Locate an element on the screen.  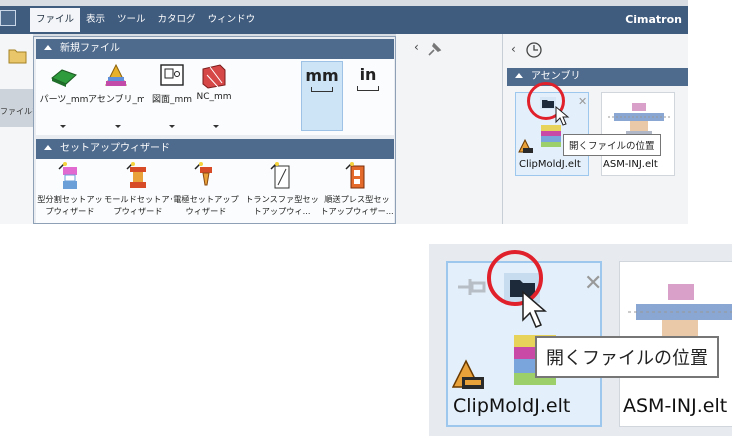
pinned-panel: ‹ is located at coordinates (449, 129).